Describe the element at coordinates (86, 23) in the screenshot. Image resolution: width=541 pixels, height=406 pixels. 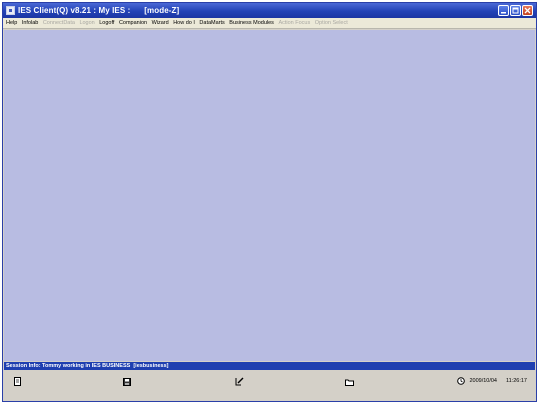
I see `menu-logon: Logon` at that location.